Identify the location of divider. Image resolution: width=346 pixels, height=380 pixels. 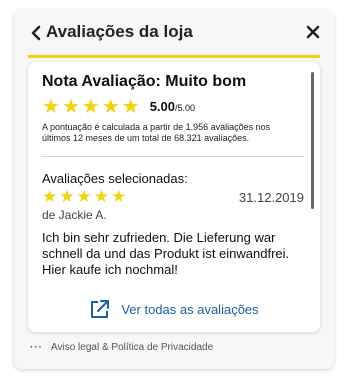
(173, 156).